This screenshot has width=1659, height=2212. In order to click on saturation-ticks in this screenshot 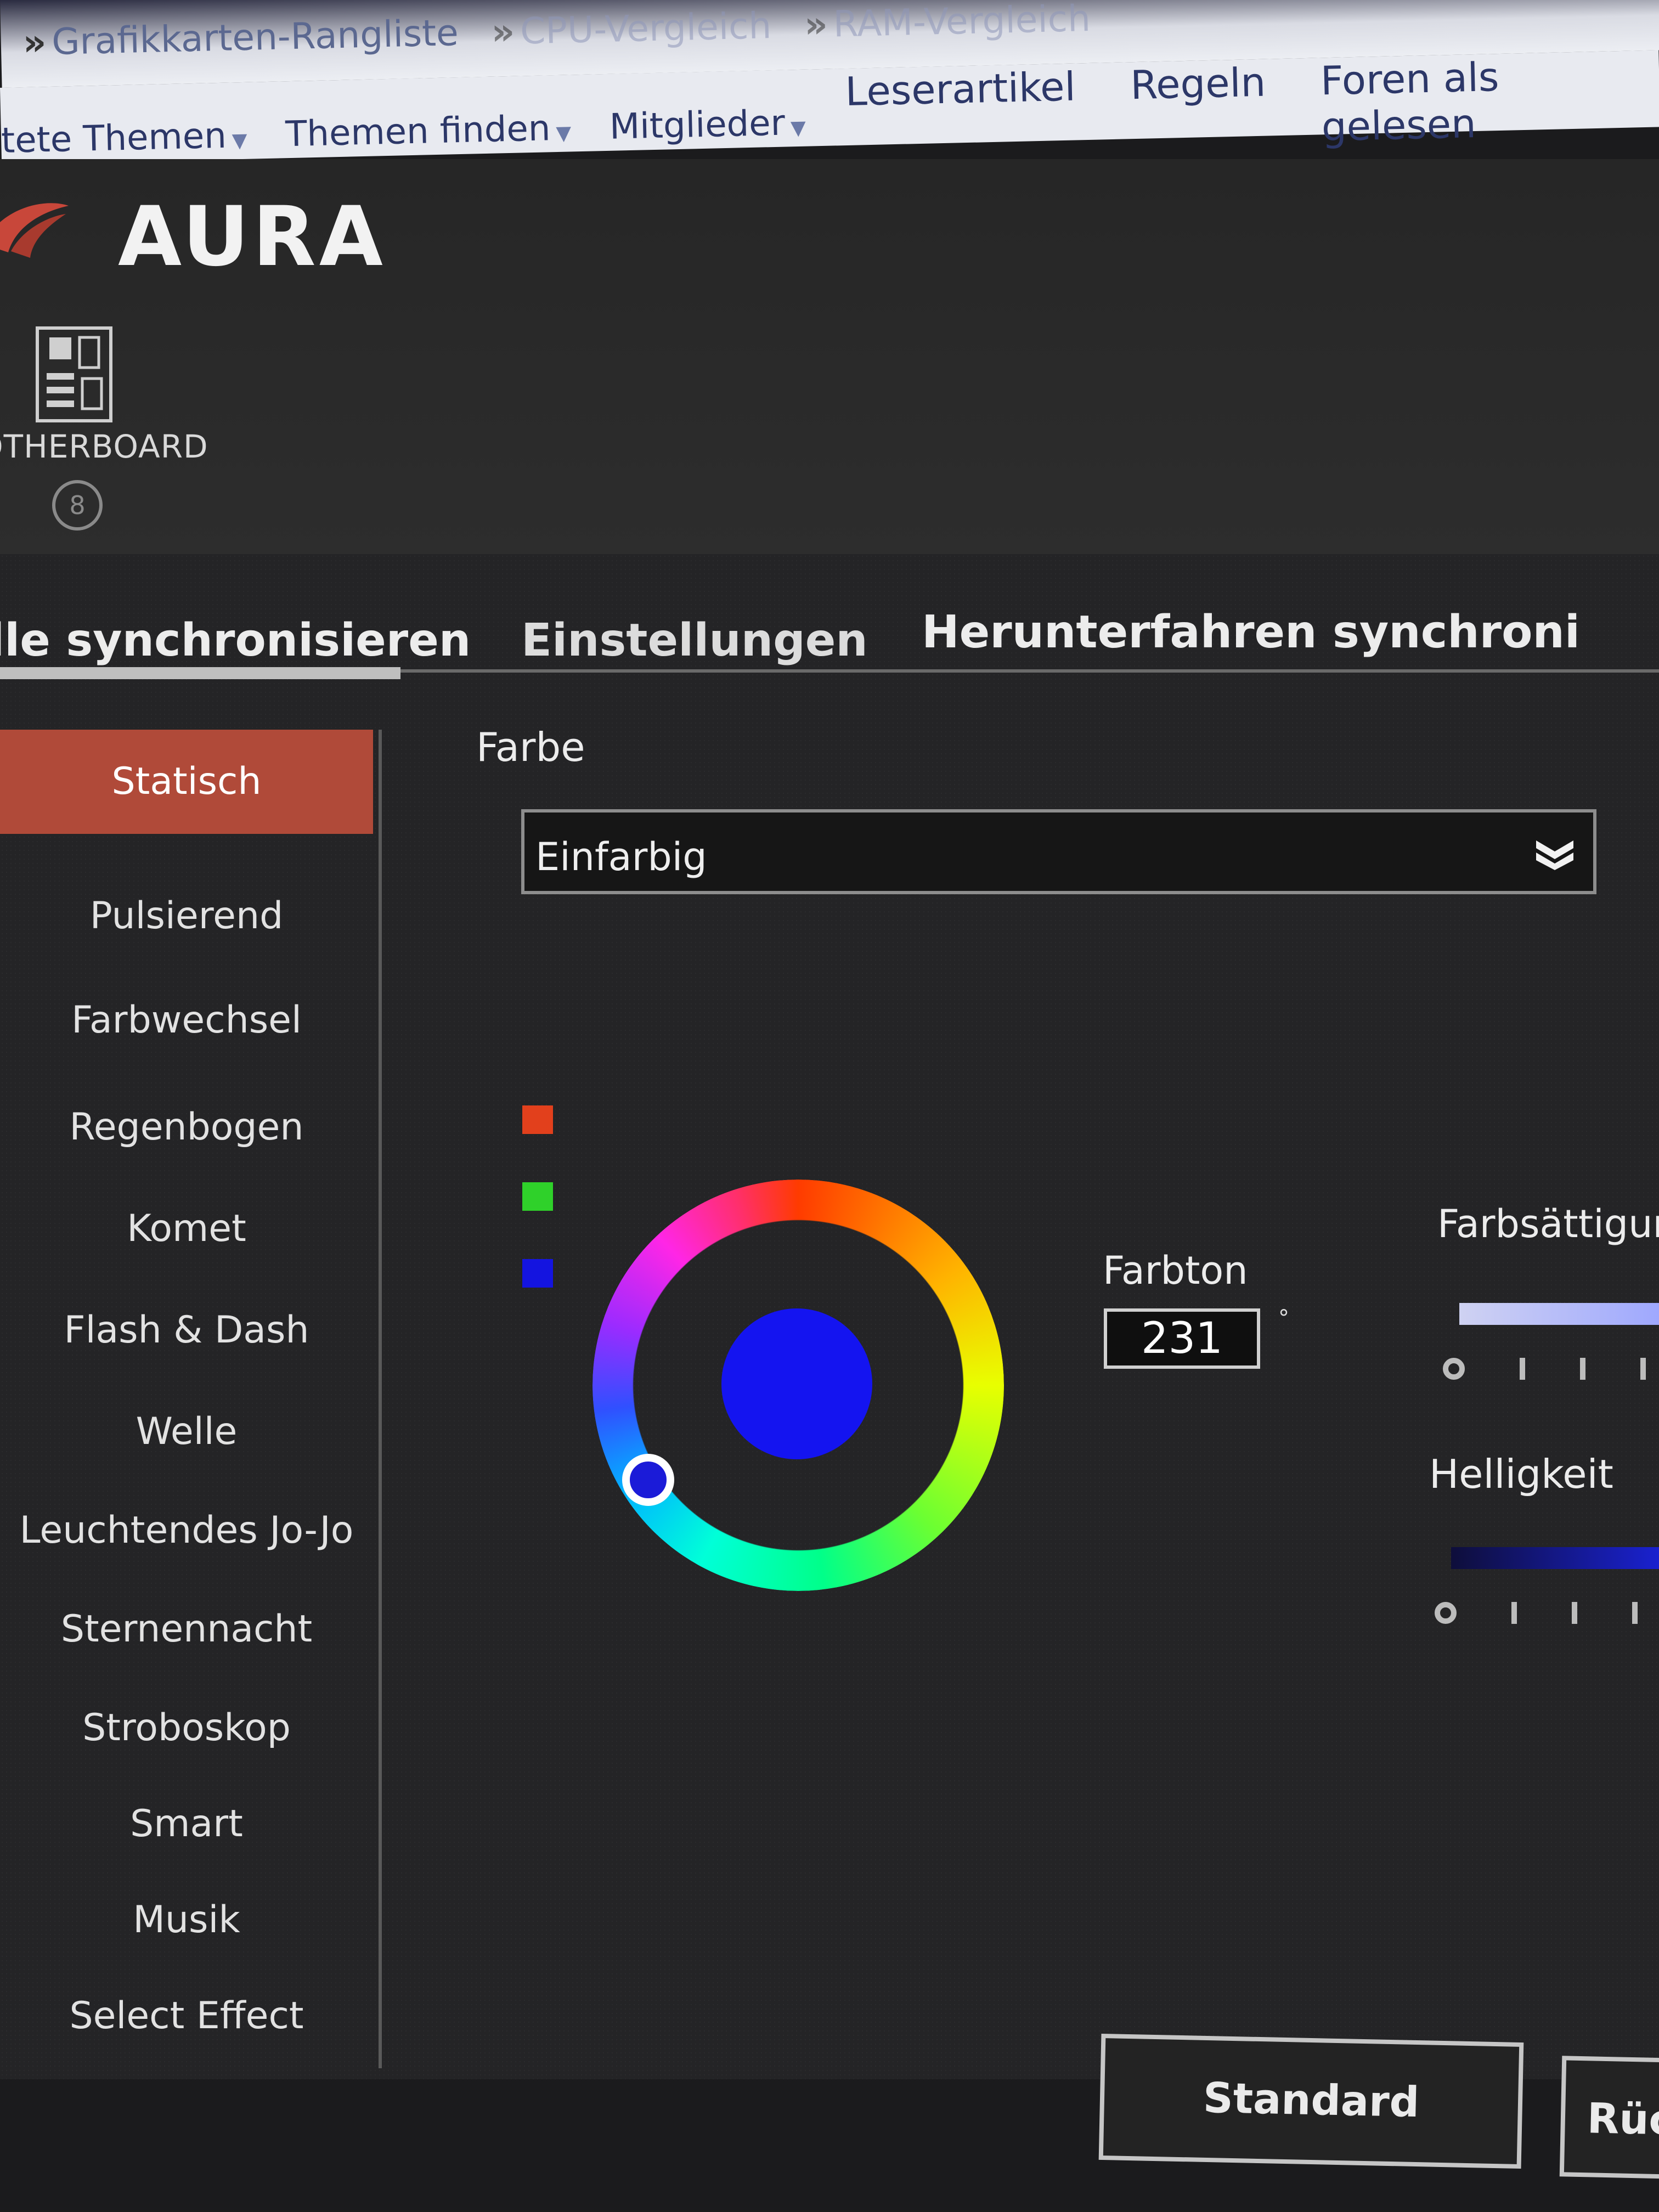, I will do `click(1544, 1369)`.